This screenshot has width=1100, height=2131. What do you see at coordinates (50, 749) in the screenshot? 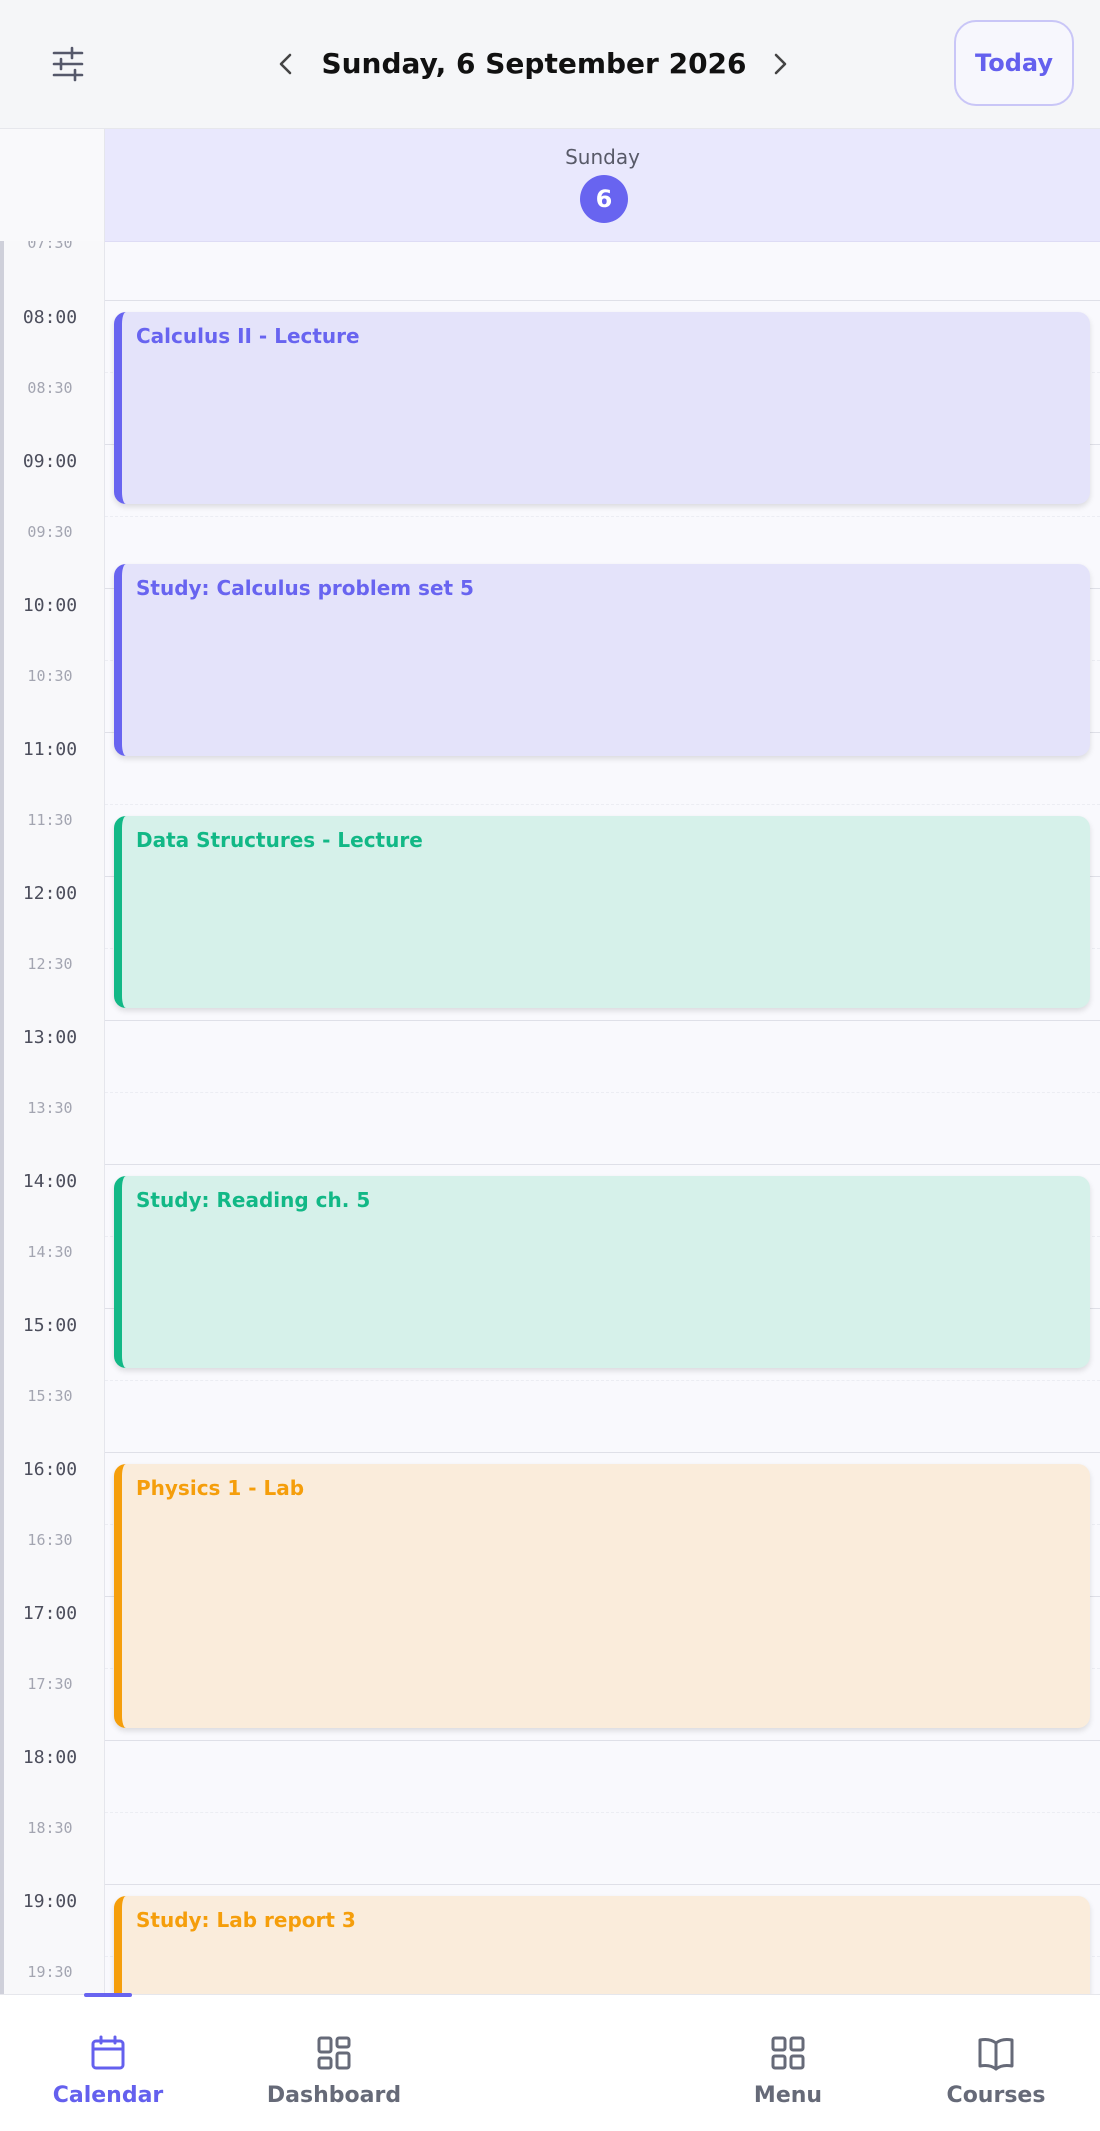
I see `time-label: 11:00` at bounding box center [50, 749].